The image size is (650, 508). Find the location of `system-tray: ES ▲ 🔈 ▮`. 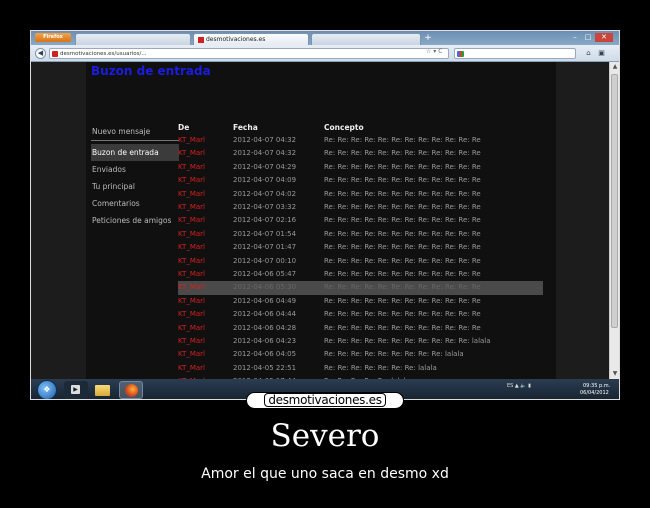

system-tray: ES ▲ 🔈 ▮ is located at coordinates (519, 386).